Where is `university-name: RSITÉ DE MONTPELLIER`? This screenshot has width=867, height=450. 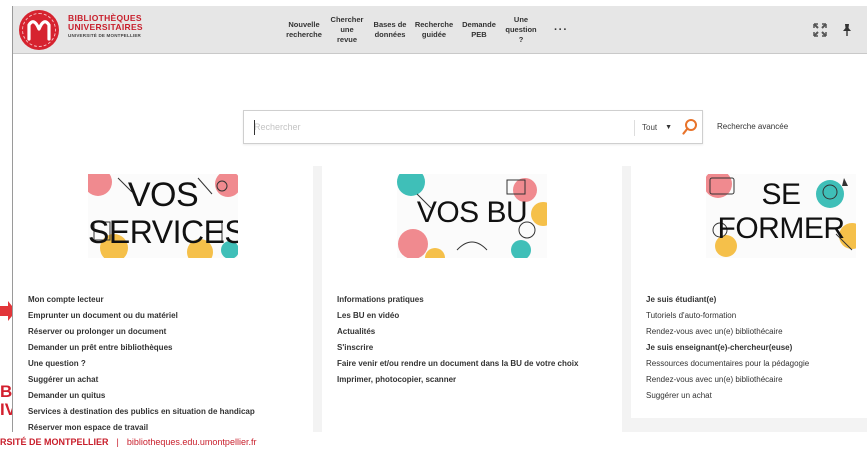 university-name: RSITÉ DE MONTPELLIER is located at coordinates (54, 441).